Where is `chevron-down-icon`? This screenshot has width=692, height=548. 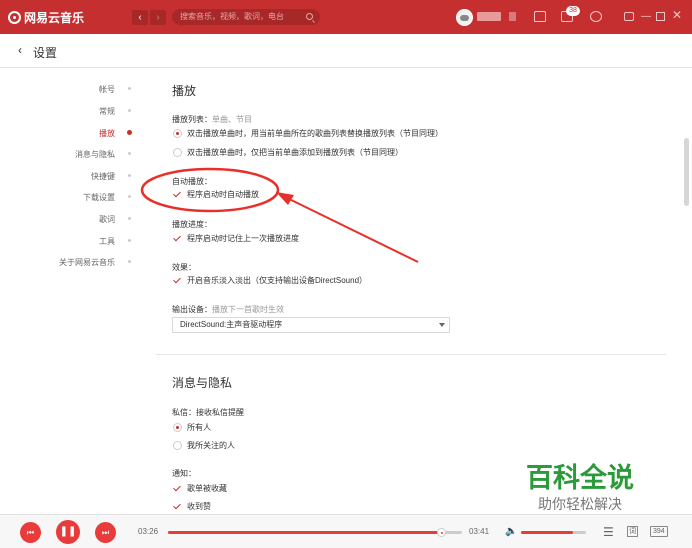
chevron-down-icon is located at coordinates (442, 325).